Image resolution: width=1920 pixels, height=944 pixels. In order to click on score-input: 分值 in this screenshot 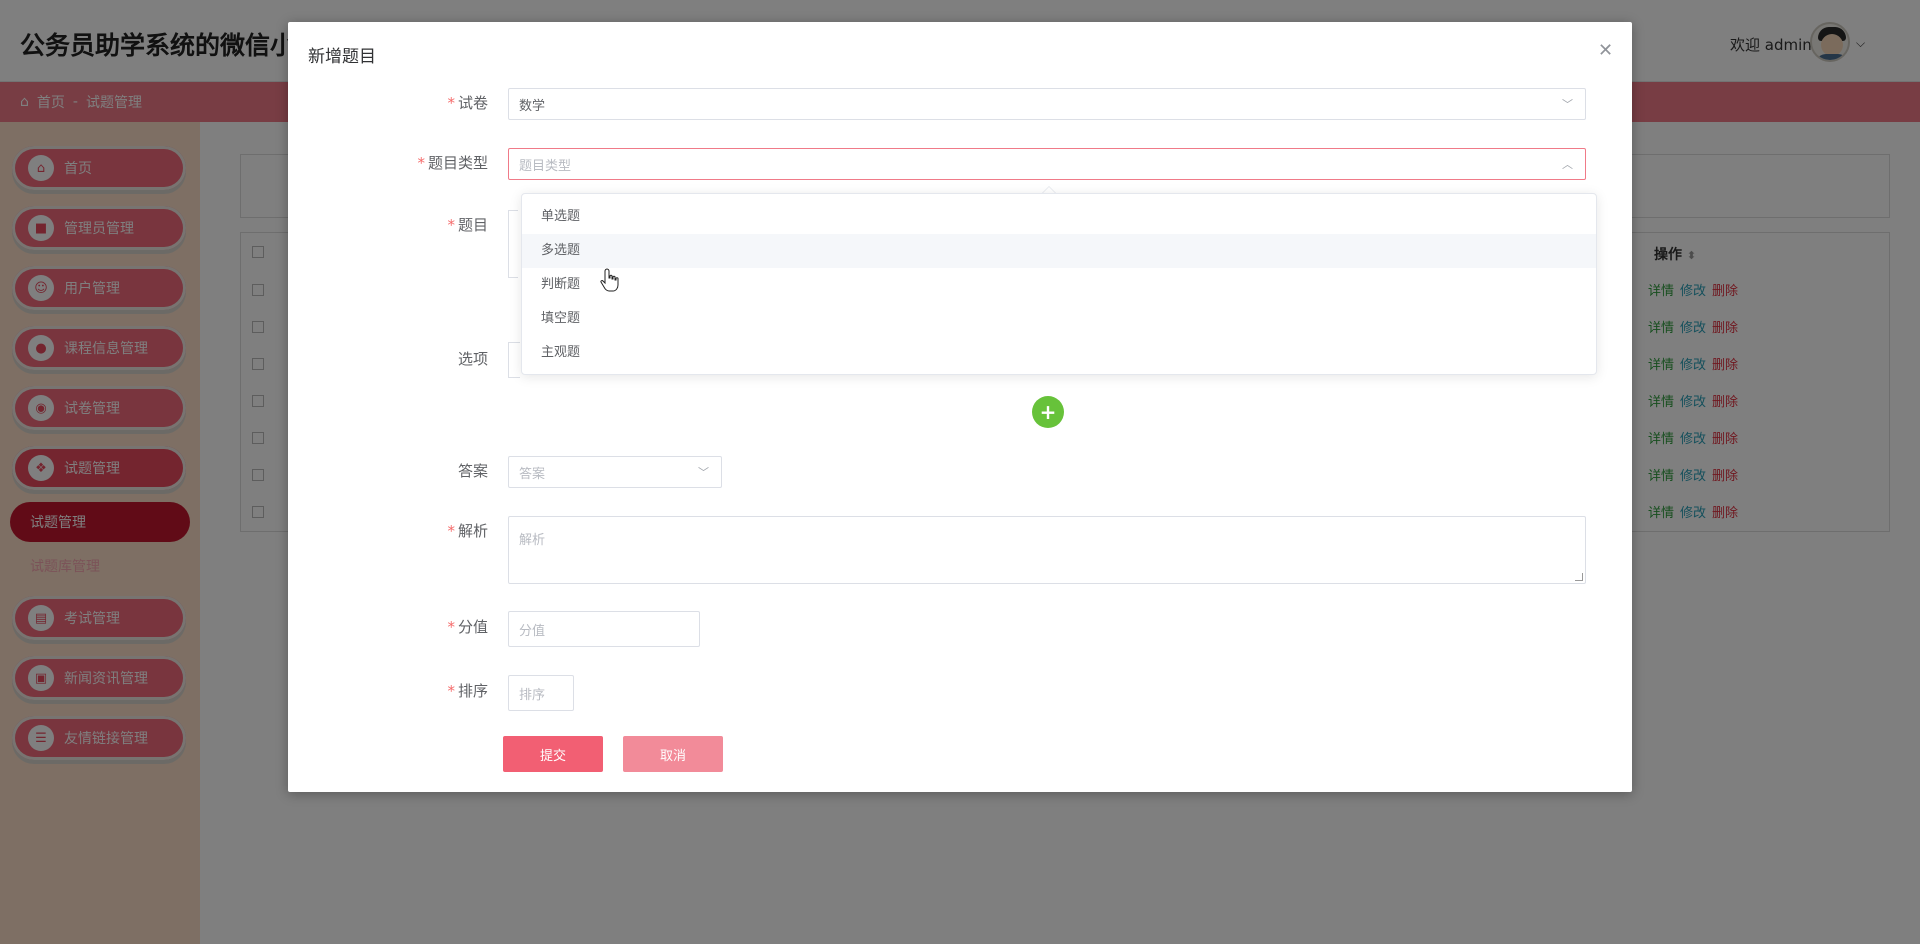, I will do `click(604, 629)`.